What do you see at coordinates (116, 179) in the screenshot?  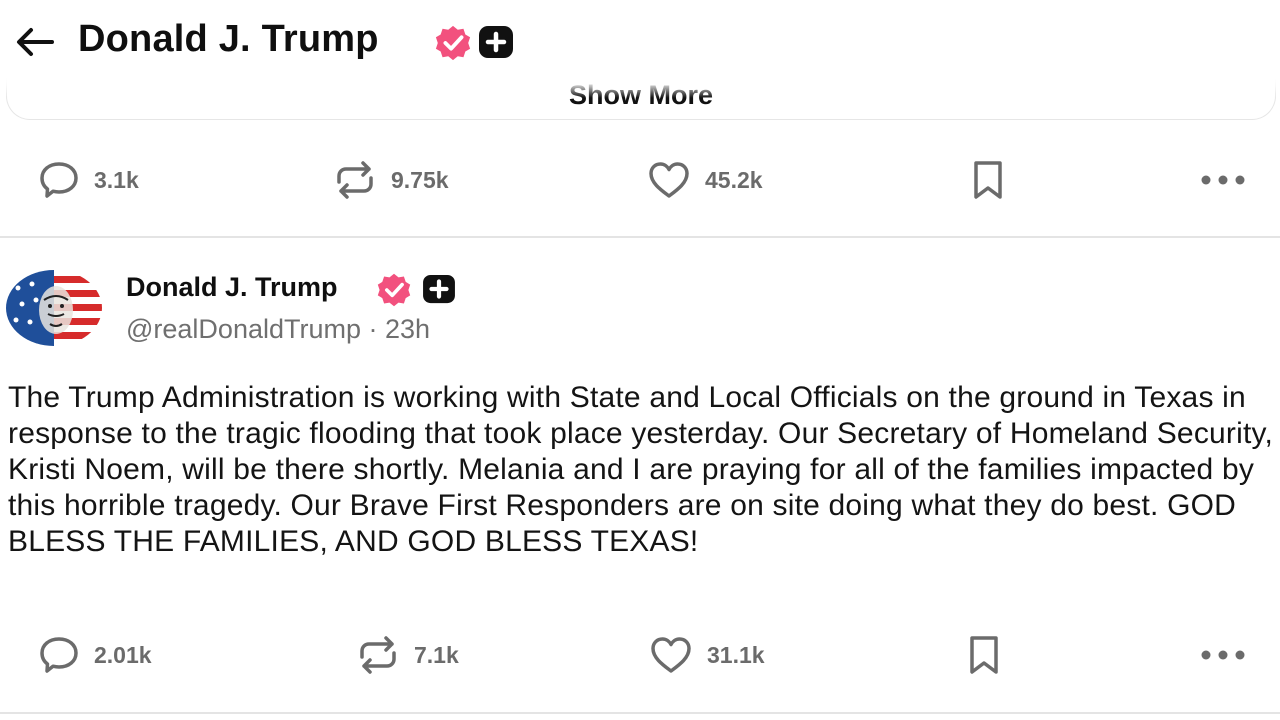 I see `reply-count: 3.1k` at bounding box center [116, 179].